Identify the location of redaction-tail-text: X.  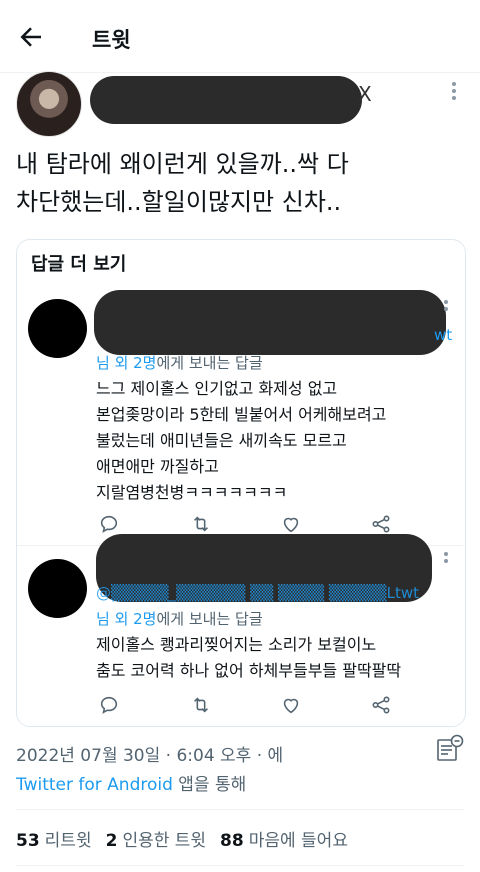
(365, 94).